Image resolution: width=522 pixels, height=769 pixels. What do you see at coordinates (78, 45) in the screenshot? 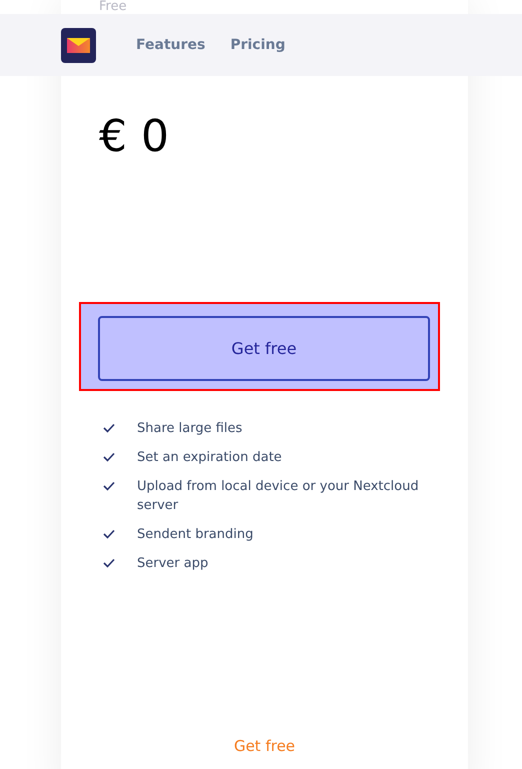
I see `logo-icon` at bounding box center [78, 45].